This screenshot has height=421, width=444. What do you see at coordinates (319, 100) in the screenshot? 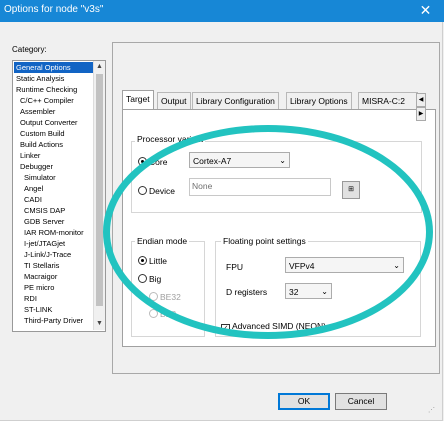
I see `tab-library-options: Library Options` at bounding box center [319, 100].